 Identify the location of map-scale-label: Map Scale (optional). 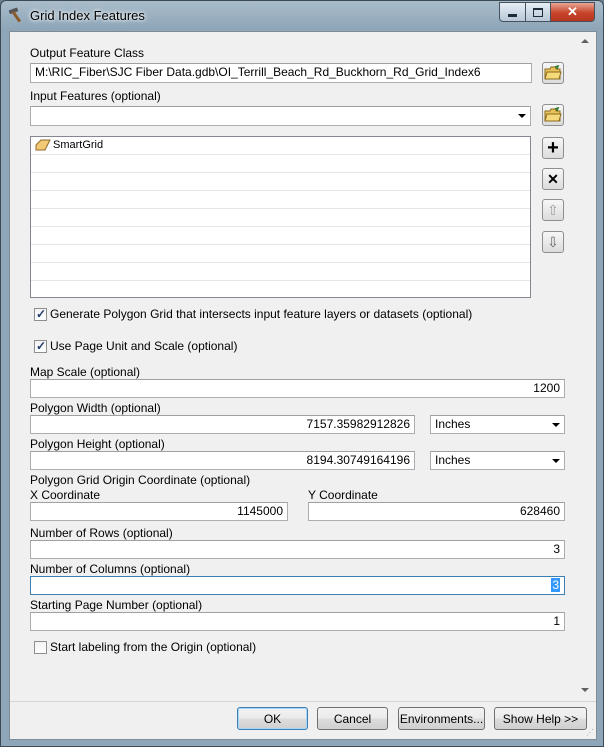
(85, 372).